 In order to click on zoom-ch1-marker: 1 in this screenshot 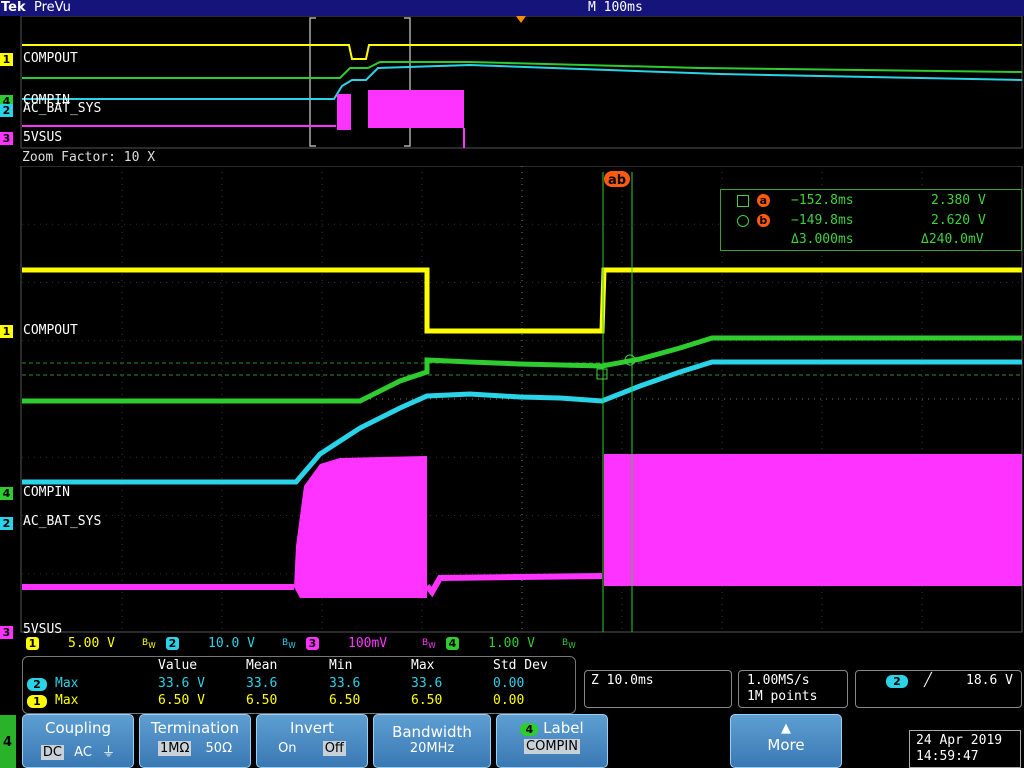, I will do `click(6, 331)`.